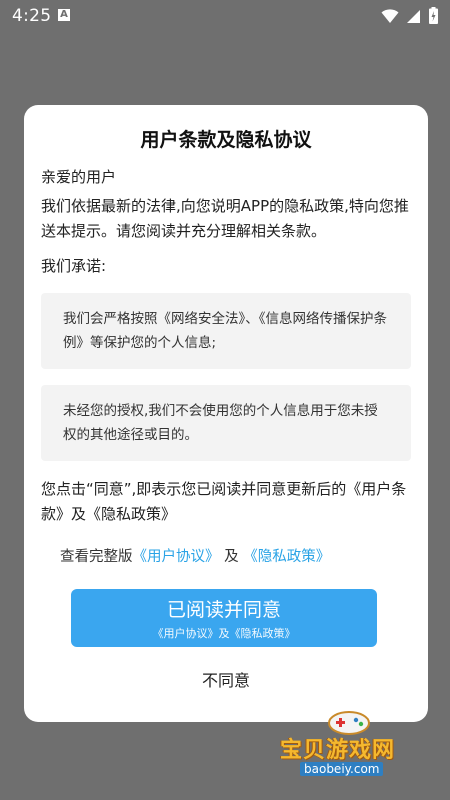  Describe the element at coordinates (226, 423) in the screenshot. I see `promise-card: 未经您的授权,我们不会使用您的个人信息用于您未授权的其他途径或目的。` at that location.